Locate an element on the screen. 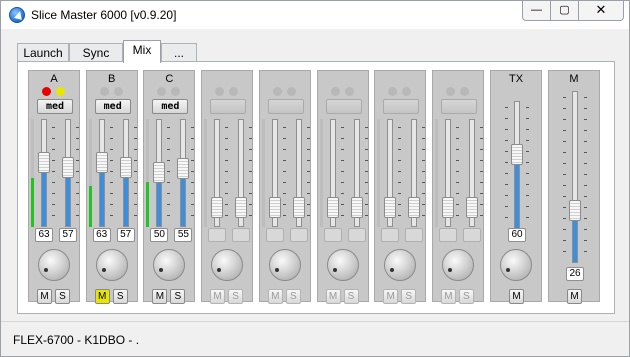 The image size is (630, 357). tx-label: TX is located at coordinates (516, 79).